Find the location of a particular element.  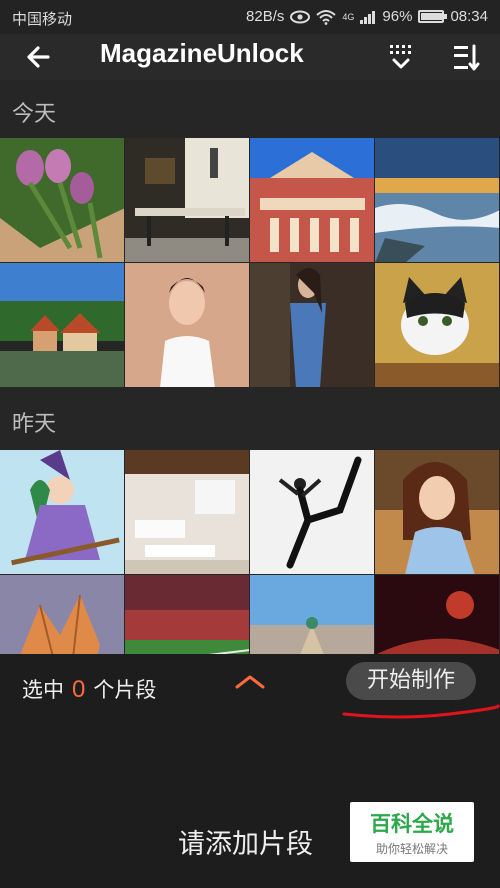

thumbnail-cat-kitten is located at coordinates (437, 325).